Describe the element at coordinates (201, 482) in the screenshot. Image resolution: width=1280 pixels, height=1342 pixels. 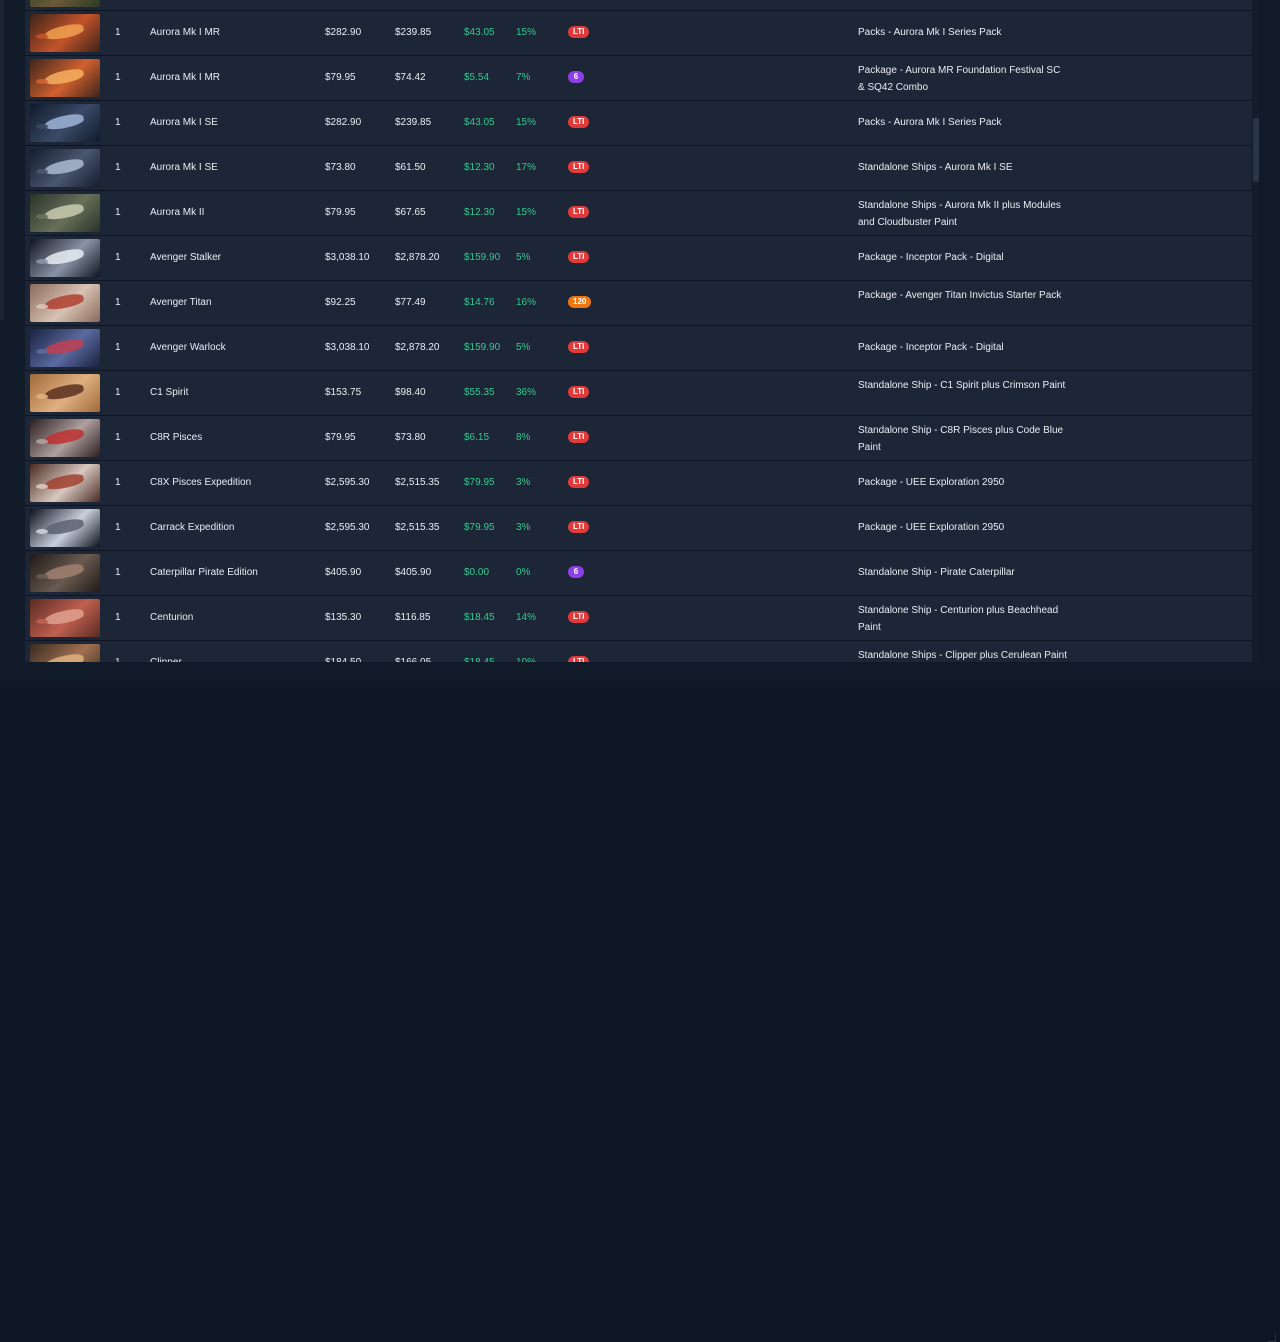
I see `ship-name-cell: C8X Pisces Expedition` at that location.